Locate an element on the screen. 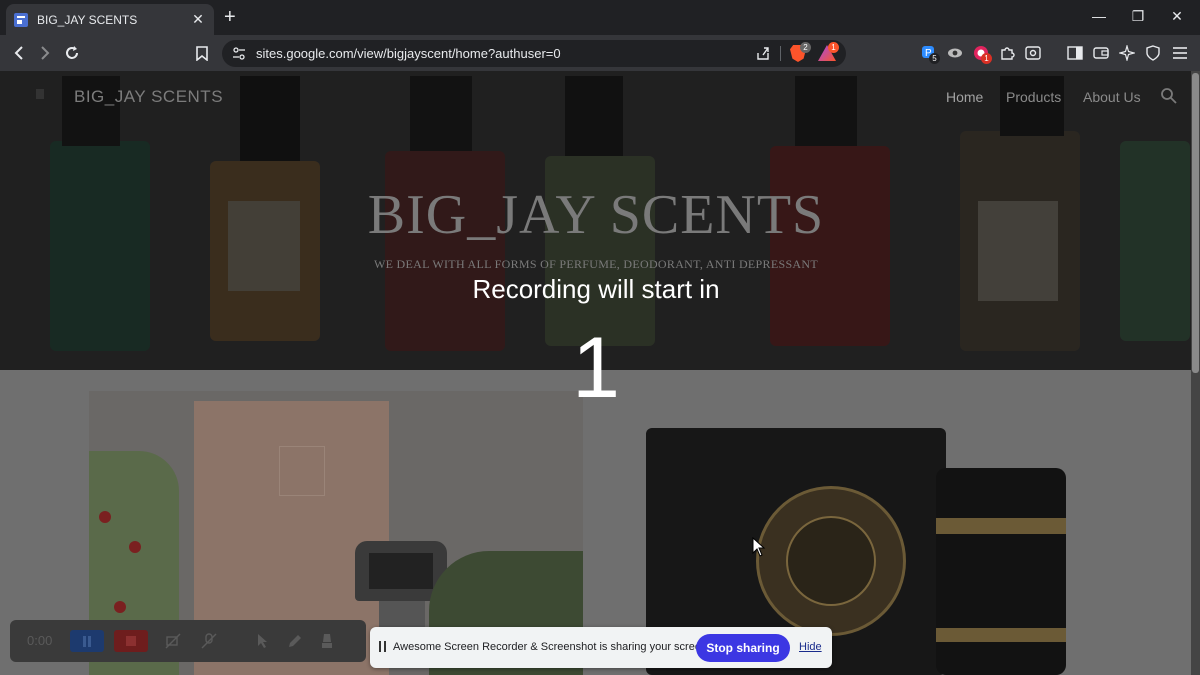 The height and width of the screenshot is (675, 1200). mouse-cursor-icon is located at coordinates (759, 547).